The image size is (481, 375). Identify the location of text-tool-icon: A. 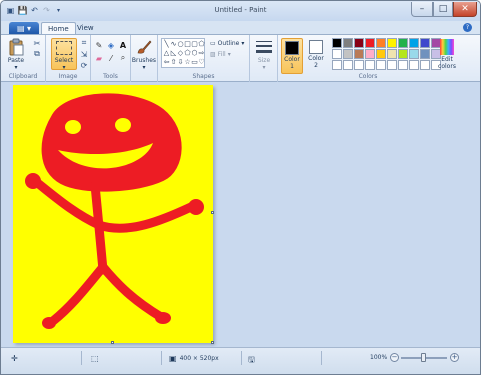
(123, 45).